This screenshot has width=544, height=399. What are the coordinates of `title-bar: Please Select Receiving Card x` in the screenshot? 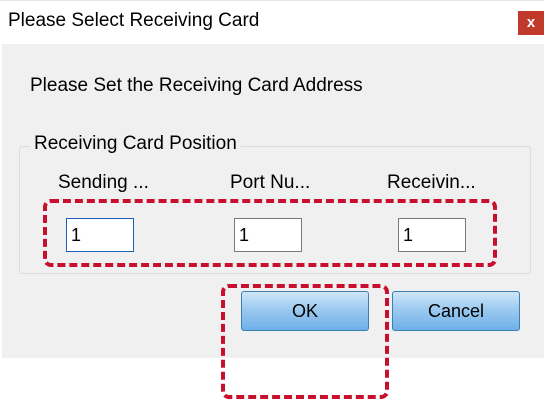 It's located at (272, 22).